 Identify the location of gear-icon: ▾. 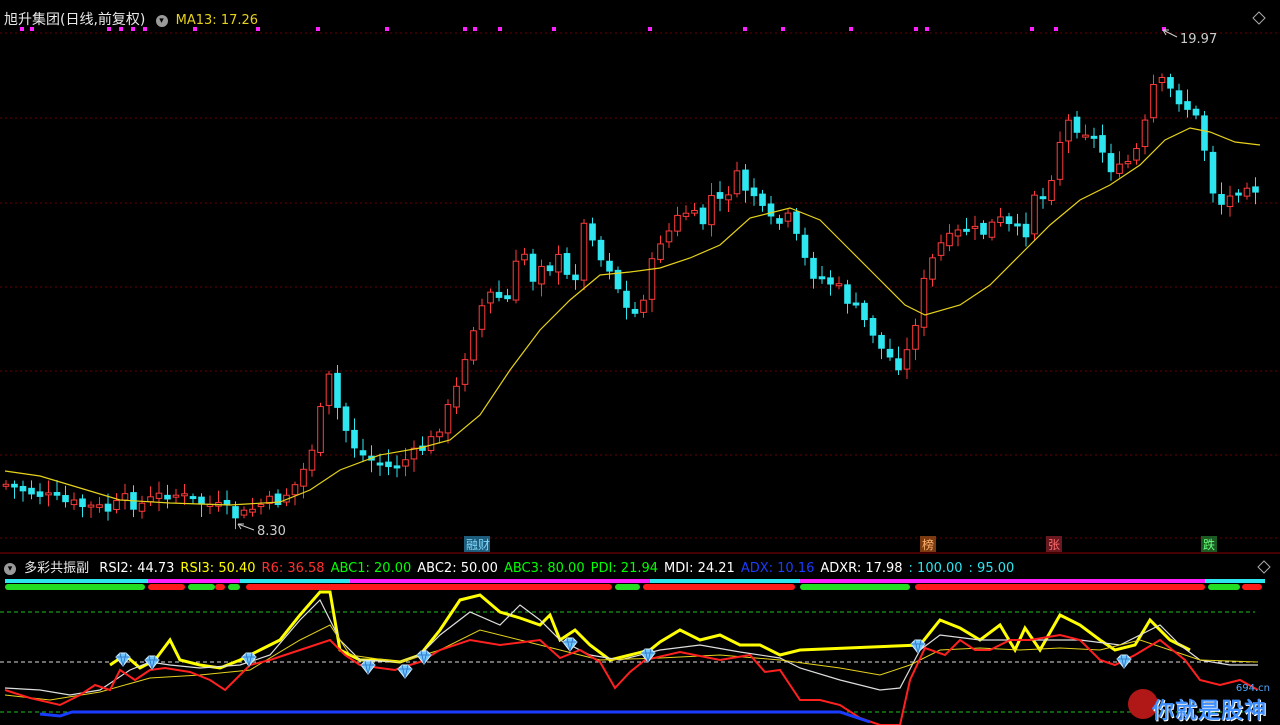
(161, 21).